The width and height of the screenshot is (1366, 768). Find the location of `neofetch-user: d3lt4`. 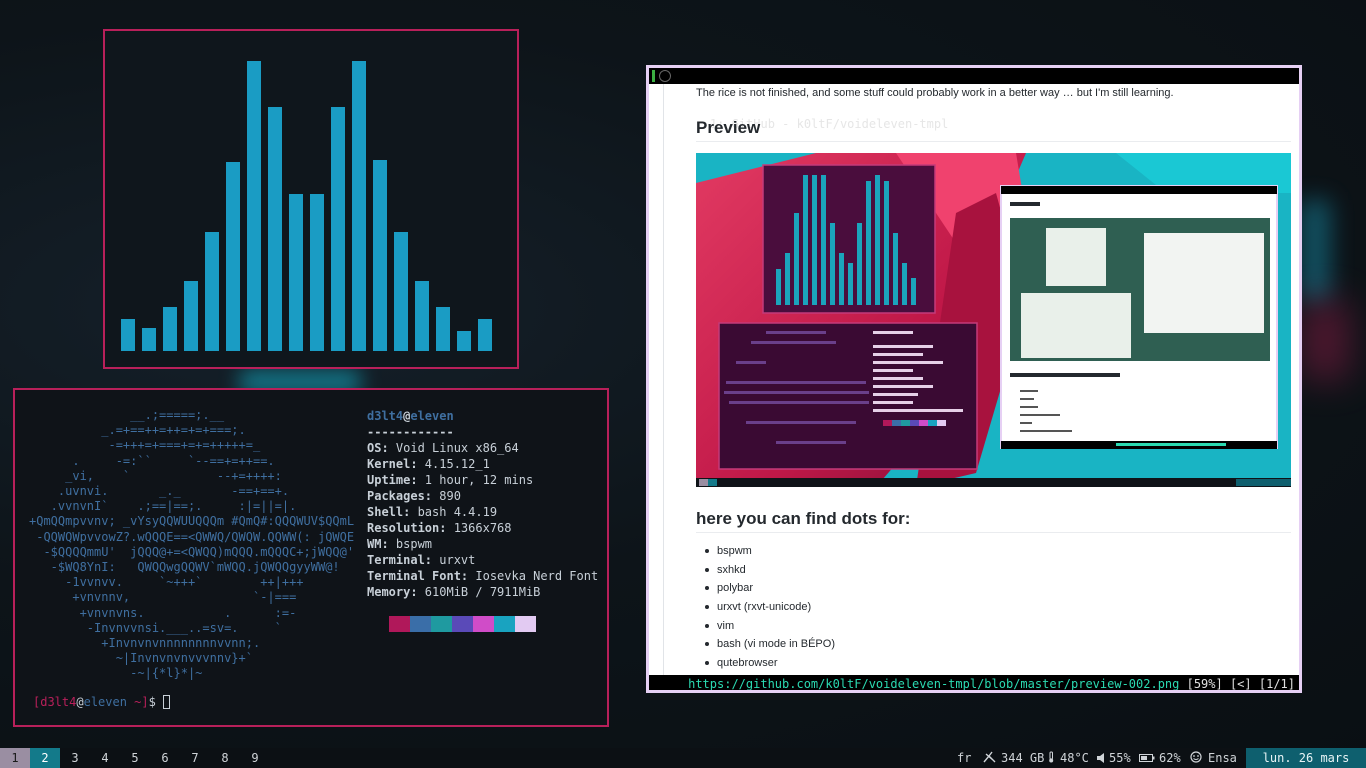

neofetch-user: d3lt4 is located at coordinates (385, 416).